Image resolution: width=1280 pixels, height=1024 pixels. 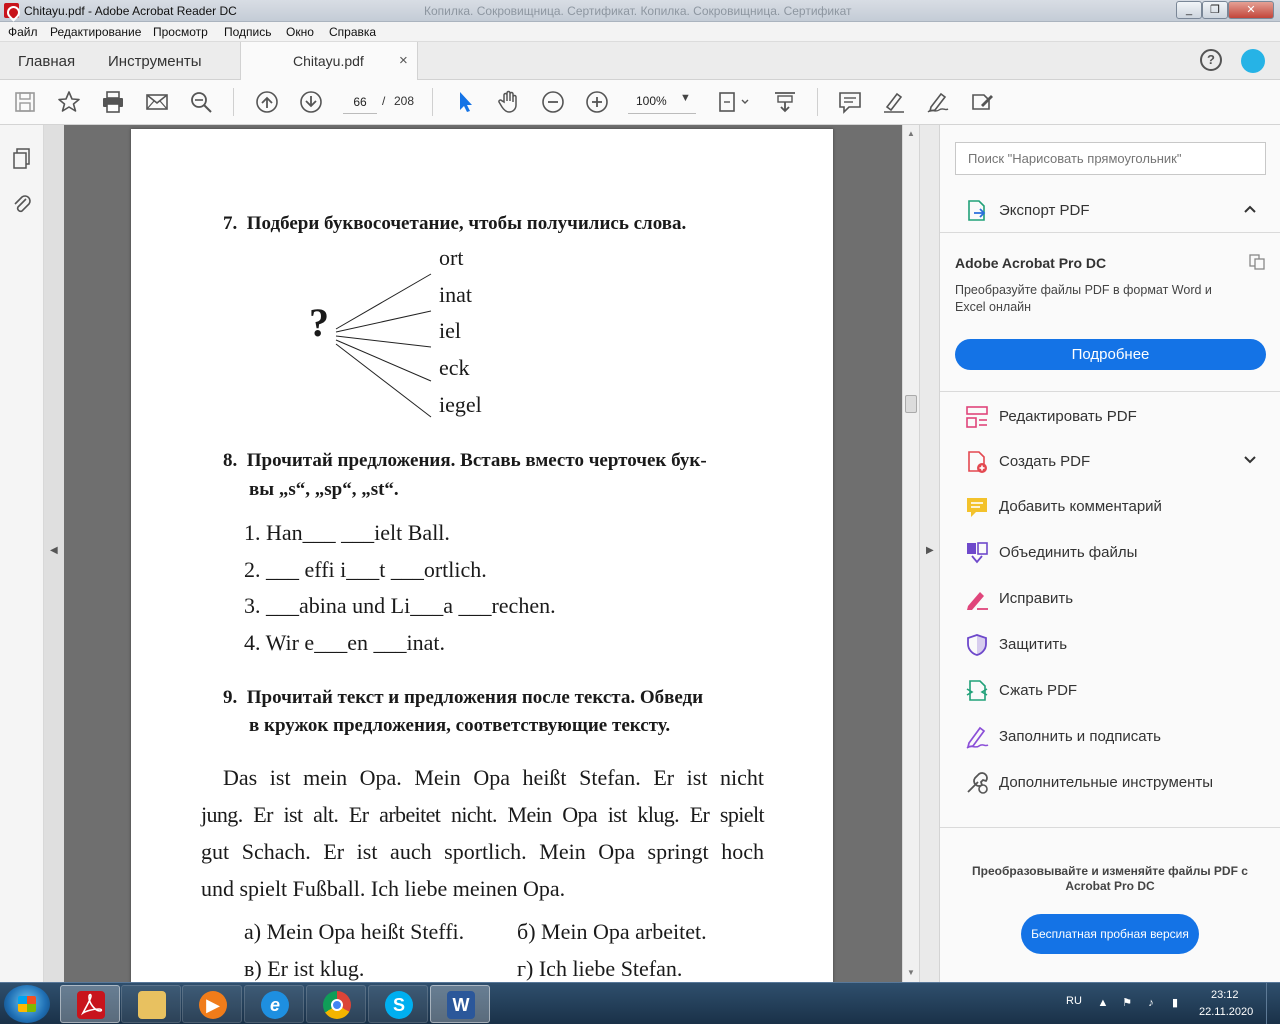 I want to click on print-icon, so click(x=113, y=102).